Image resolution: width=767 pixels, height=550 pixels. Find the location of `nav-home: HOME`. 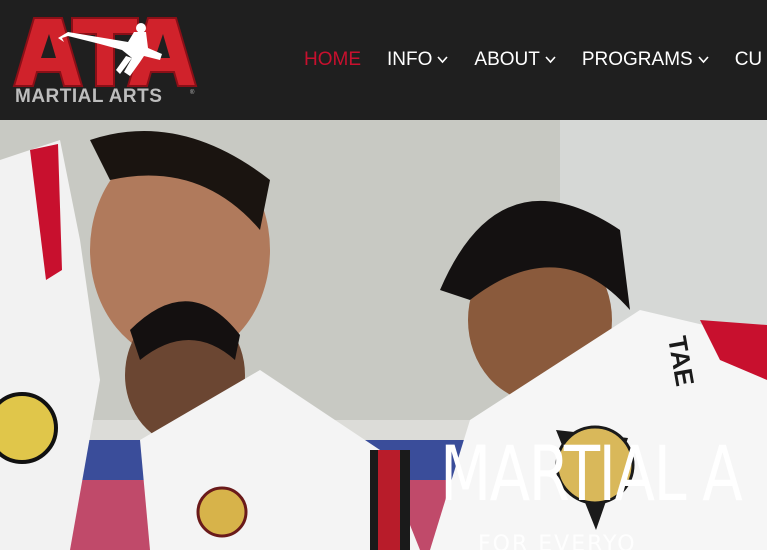

nav-home: HOME is located at coordinates (332, 60).